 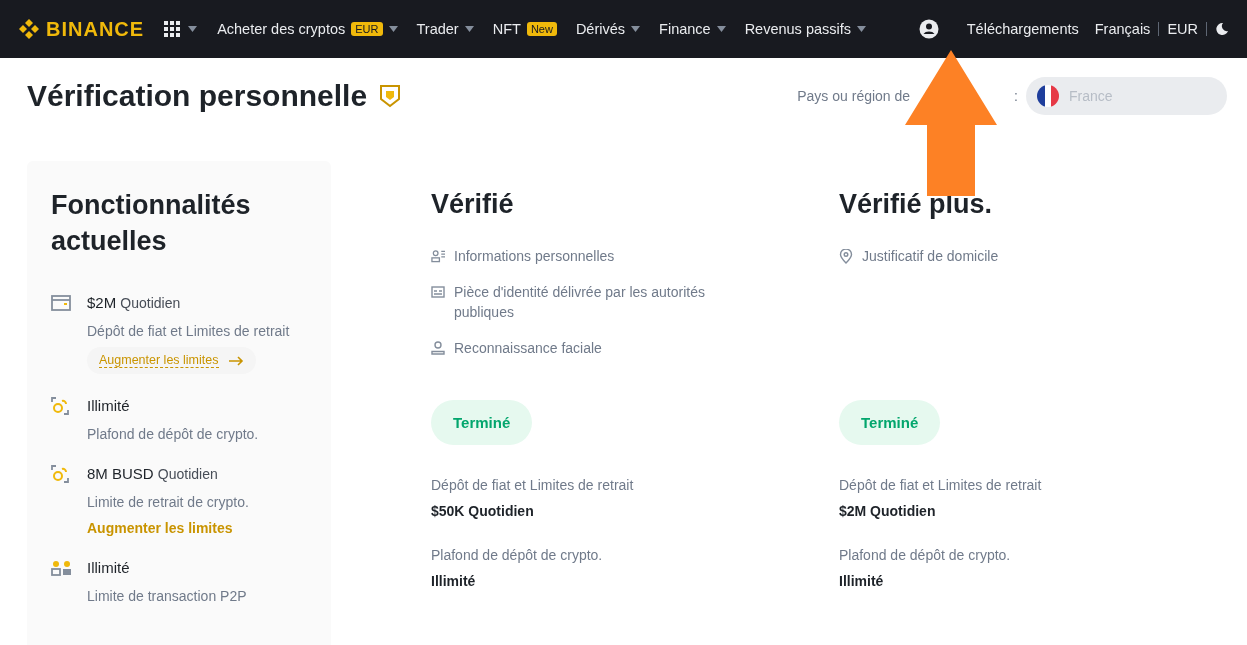 What do you see at coordinates (846, 256) in the screenshot?
I see `location-pin-icon` at bounding box center [846, 256].